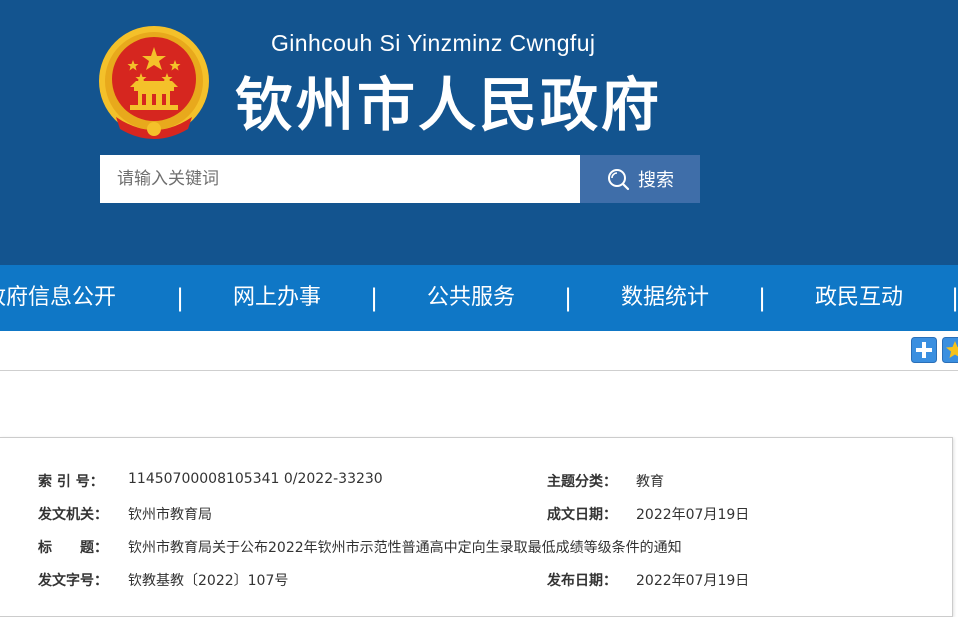 This screenshot has height=617, width=958. Describe the element at coordinates (255, 479) in the screenshot. I see `index-number-value: 11450700008105341 0/2022-33230` at that location.